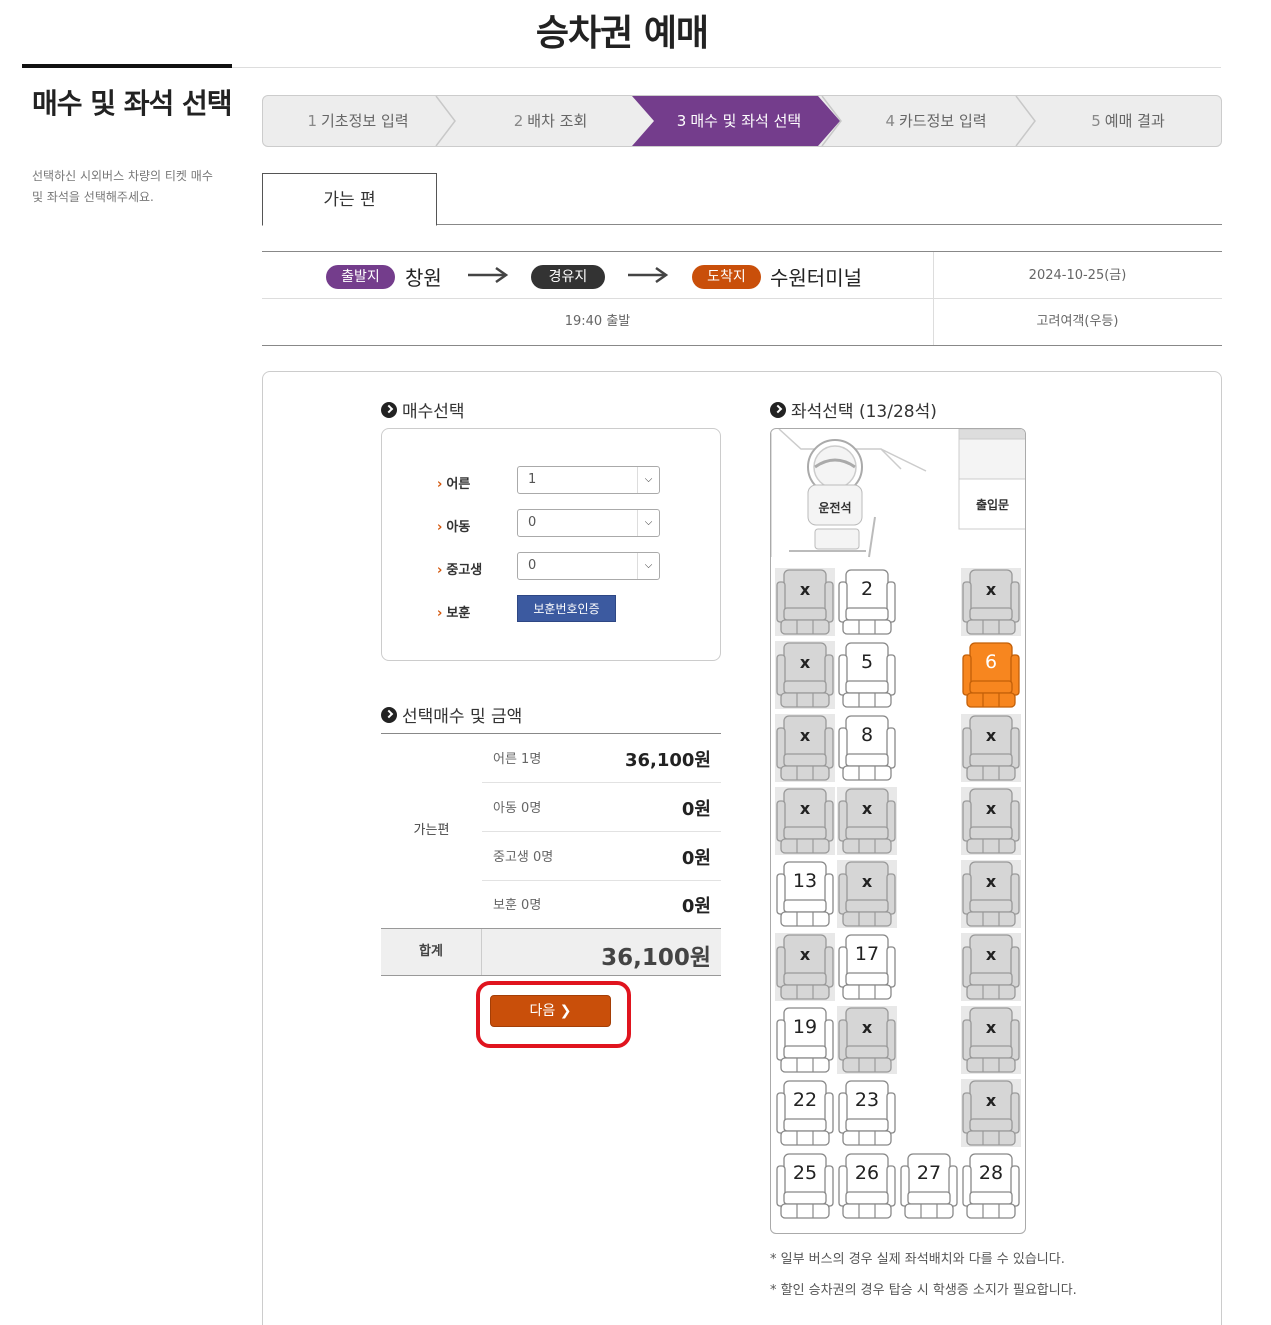  What do you see at coordinates (588, 523) in the screenshot?
I see `child-count-select: 0 ⌵` at bounding box center [588, 523].